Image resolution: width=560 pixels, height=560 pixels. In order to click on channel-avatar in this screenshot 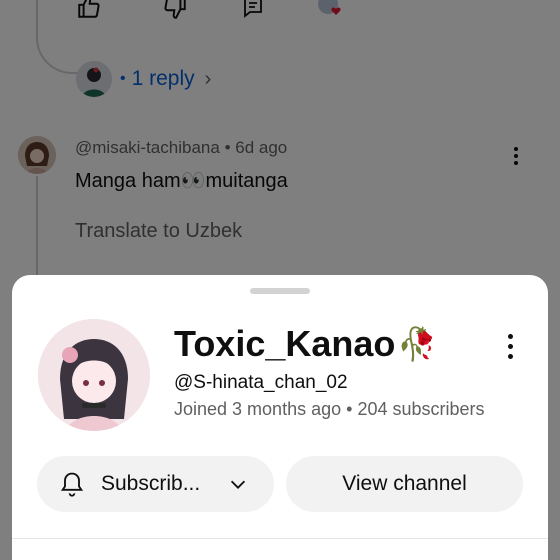, I will do `click(94, 375)`.